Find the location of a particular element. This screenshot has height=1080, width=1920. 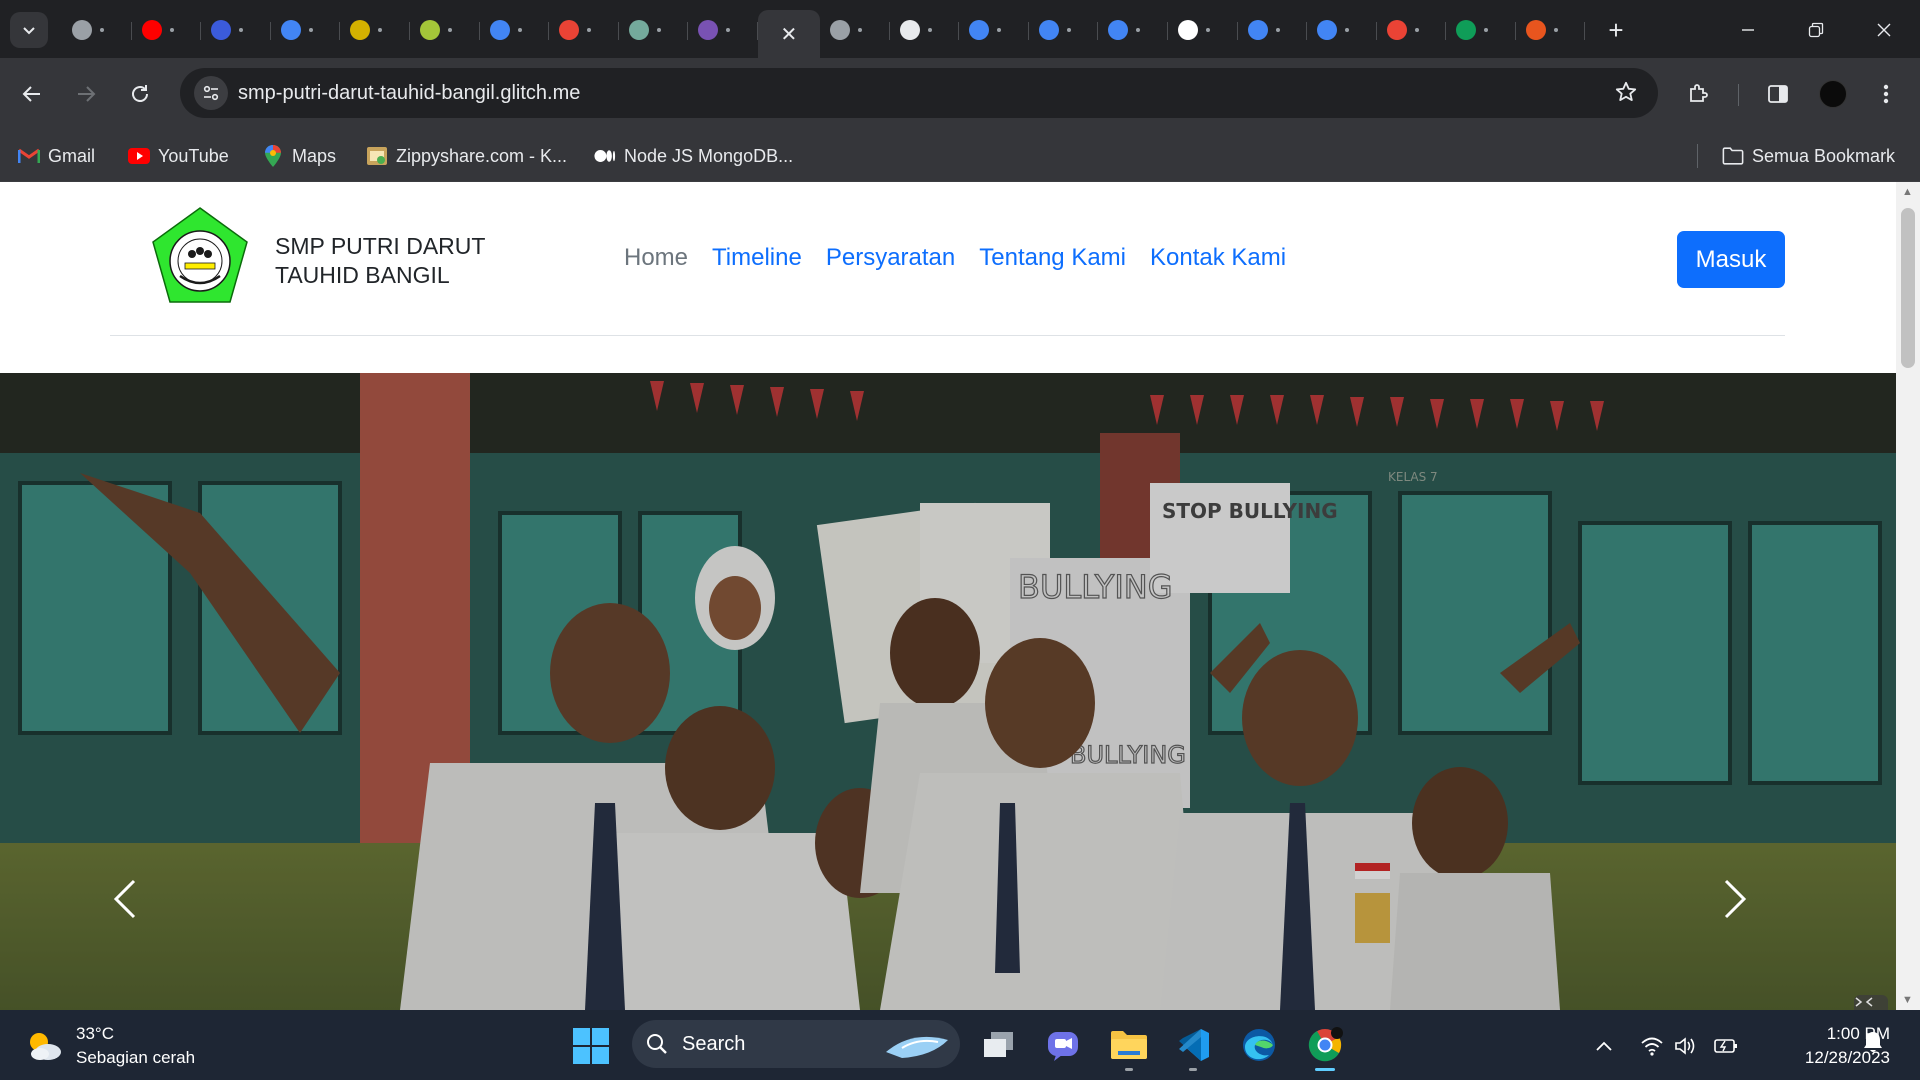

nav-kontak-kami: Kontak Kami is located at coordinates (1218, 258).